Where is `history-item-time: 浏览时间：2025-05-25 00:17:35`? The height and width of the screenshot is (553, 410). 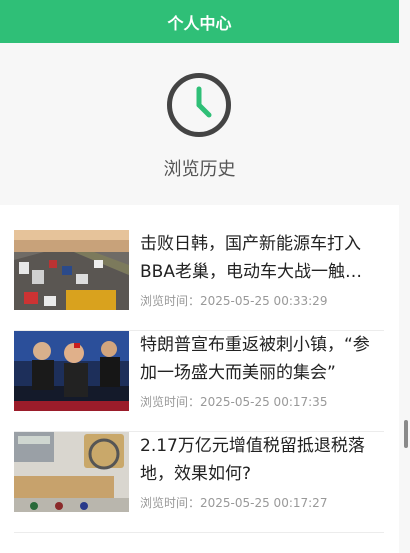 history-item-time: 浏览时间：2025-05-25 00:17:35 is located at coordinates (234, 402).